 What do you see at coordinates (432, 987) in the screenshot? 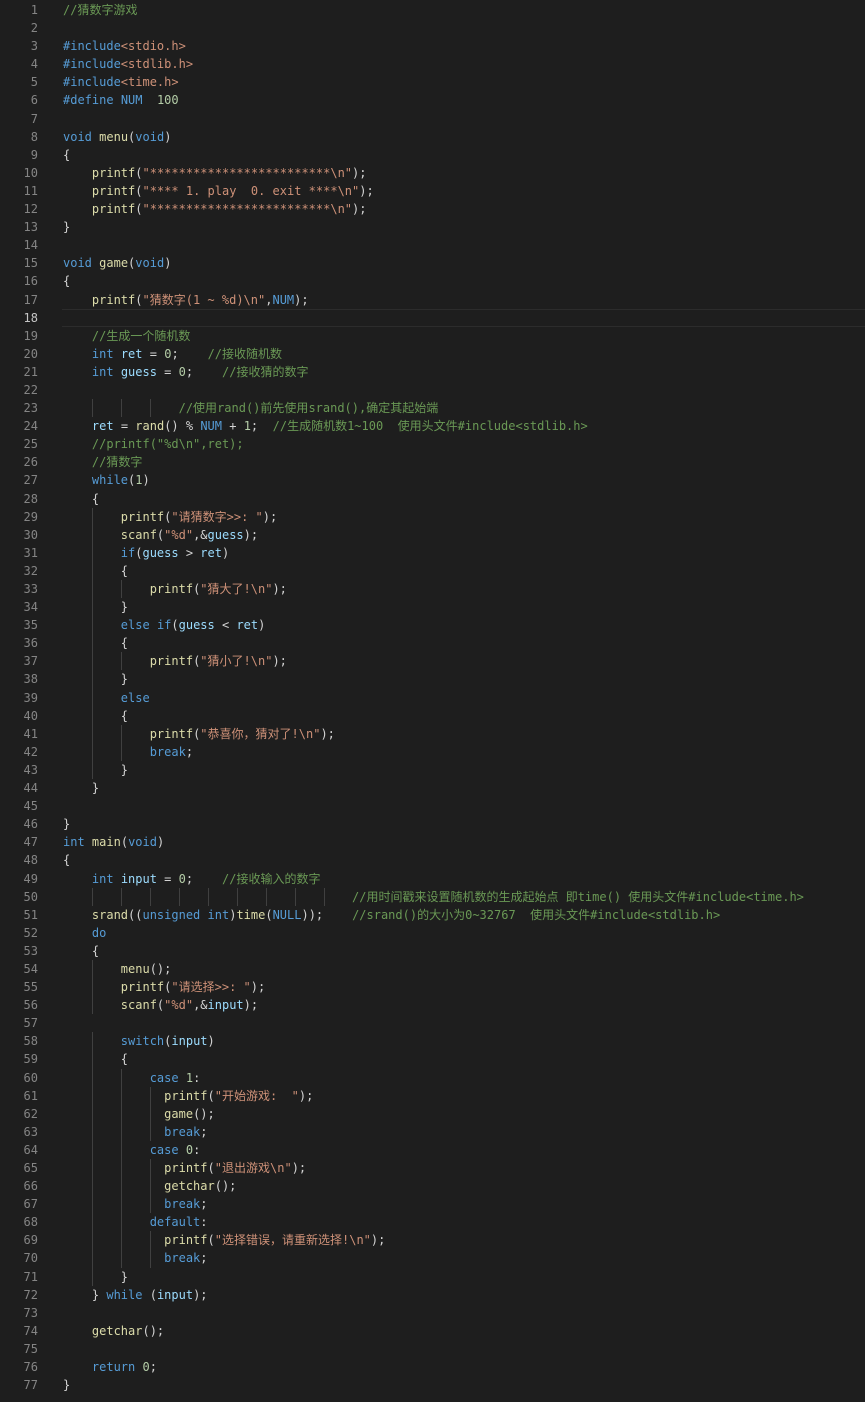
I see `code-line: 55 printf("请选择>>: ");` at bounding box center [432, 987].